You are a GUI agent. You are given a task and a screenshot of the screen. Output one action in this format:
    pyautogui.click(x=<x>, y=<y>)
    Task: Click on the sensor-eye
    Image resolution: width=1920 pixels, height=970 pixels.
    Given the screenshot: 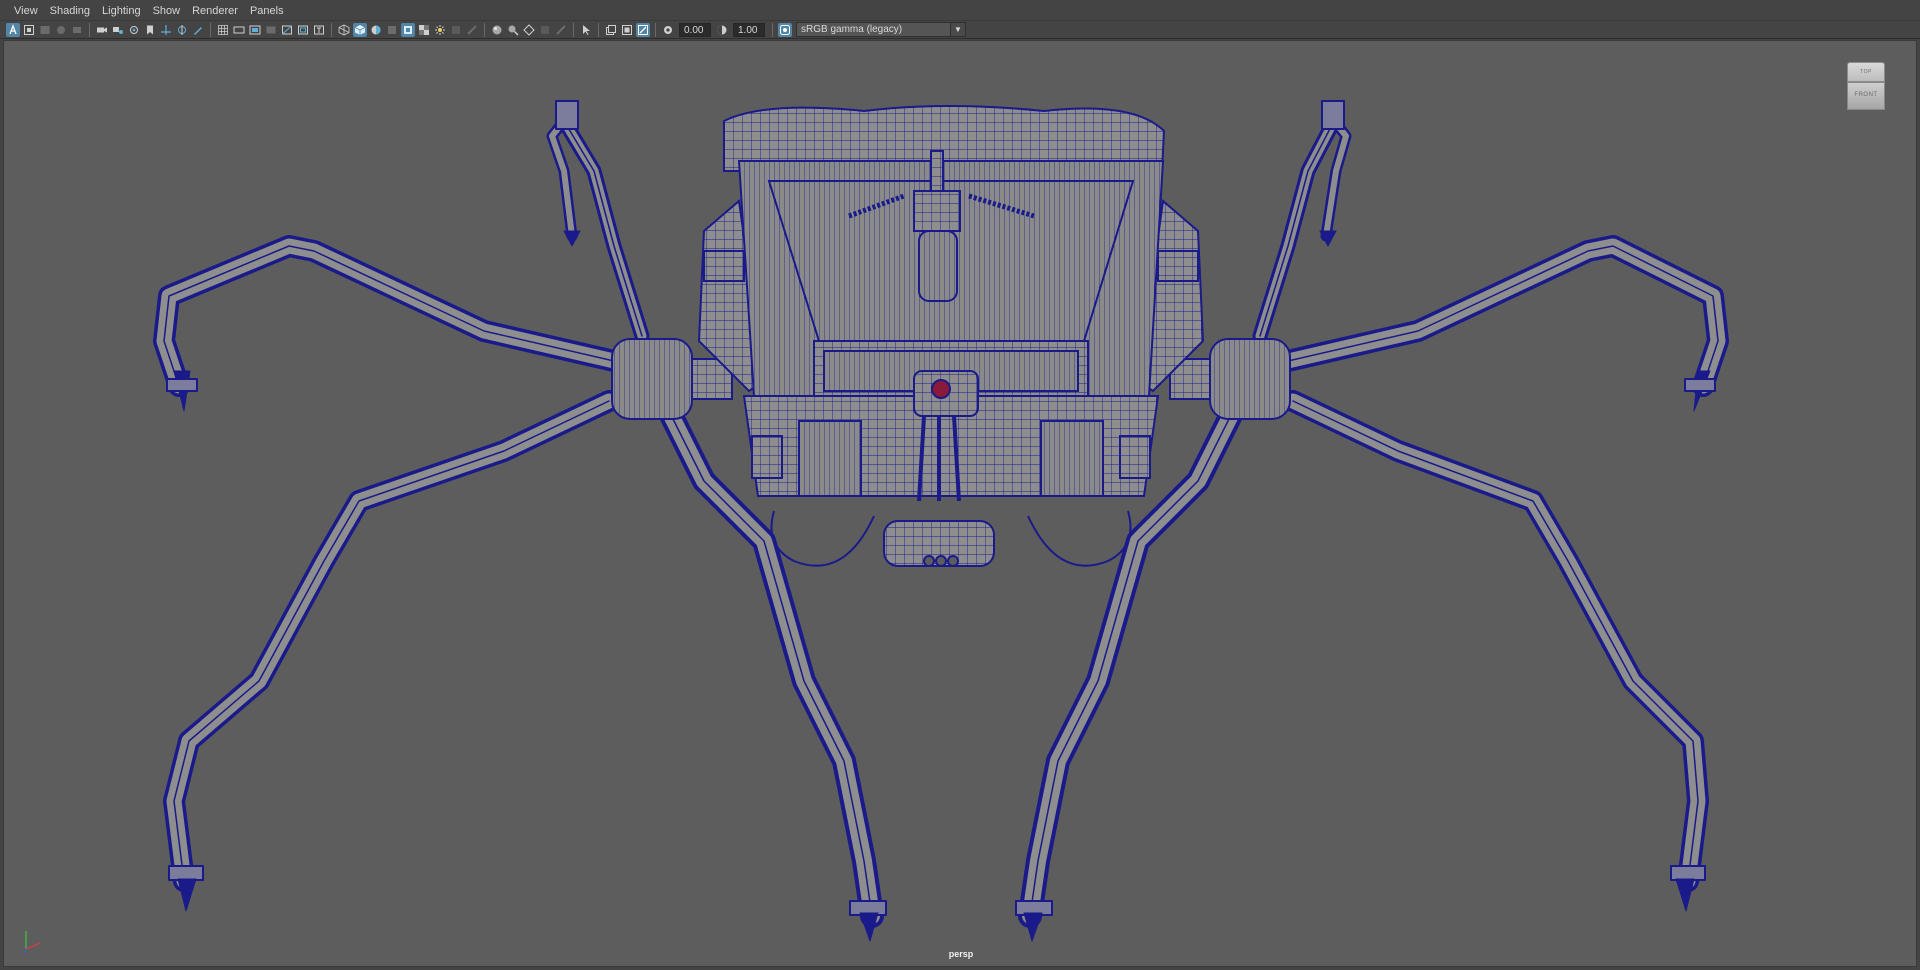 What is the action you would take?
    pyautogui.click(x=941, y=389)
    